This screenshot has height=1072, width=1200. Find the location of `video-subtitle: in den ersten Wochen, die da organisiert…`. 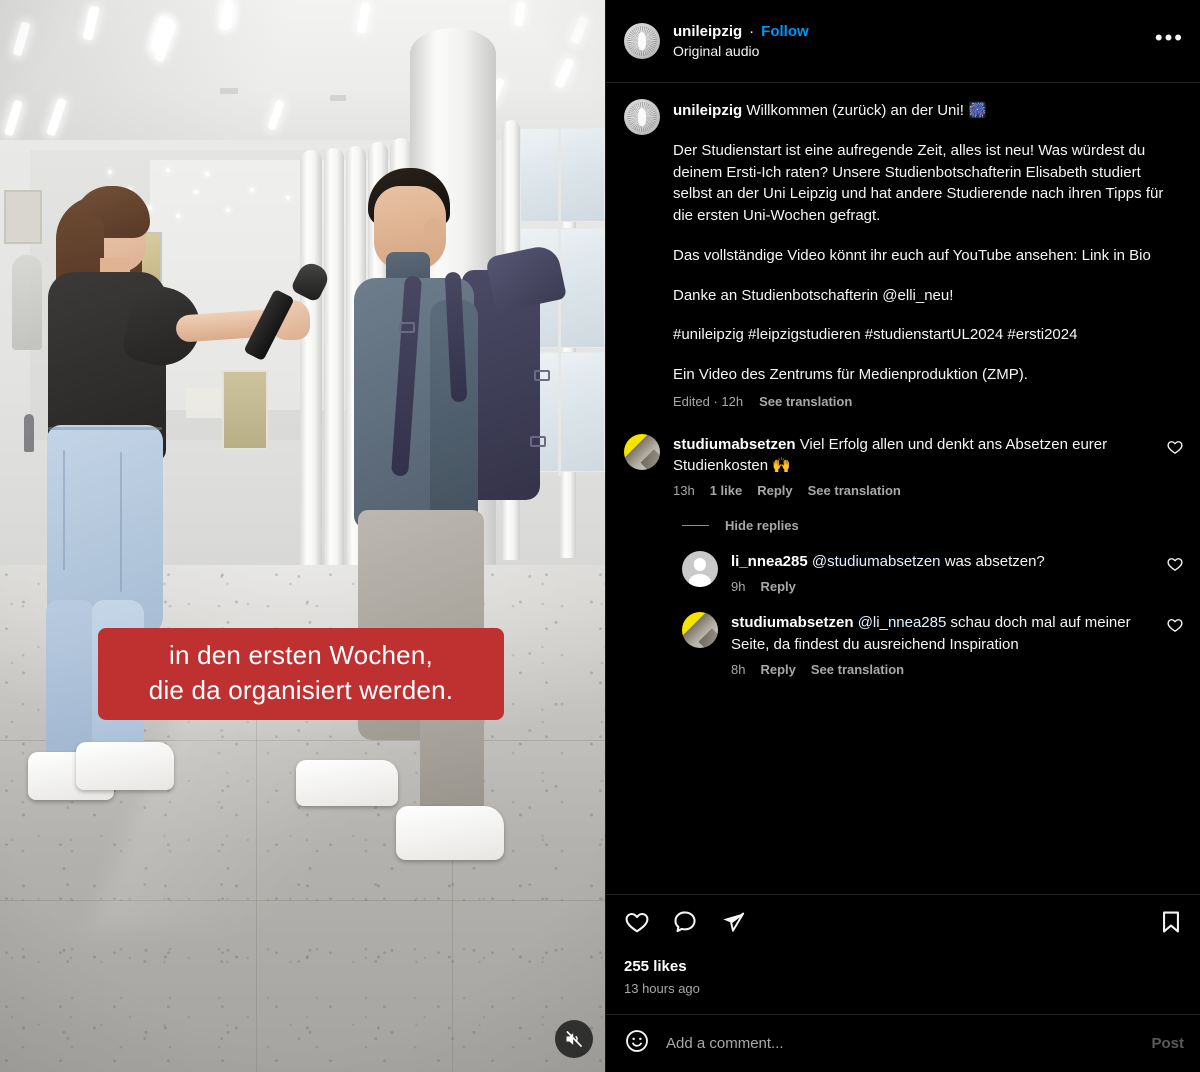

video-subtitle: in den ersten Wochen, die da organisiert… is located at coordinates (301, 674).